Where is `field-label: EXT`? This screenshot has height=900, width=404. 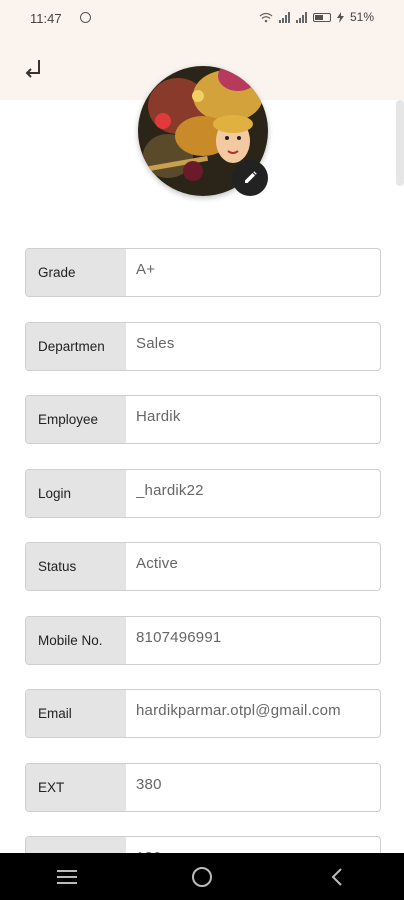
field-label: EXT is located at coordinates (76, 787).